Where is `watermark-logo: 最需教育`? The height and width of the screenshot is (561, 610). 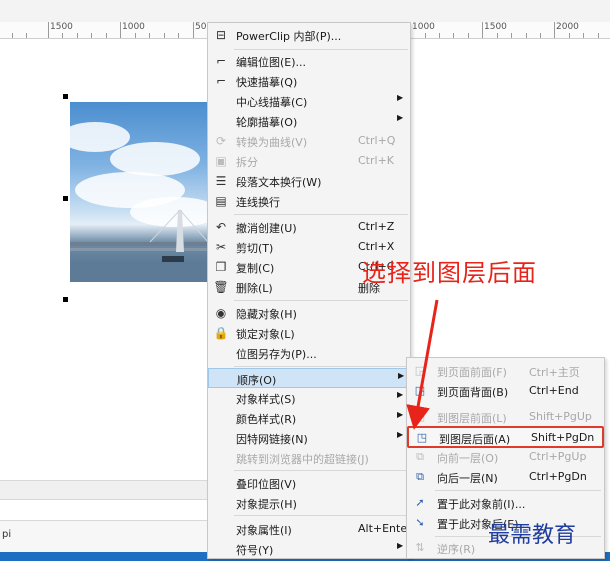 watermark-logo: 最需教育 is located at coordinates (532, 535).